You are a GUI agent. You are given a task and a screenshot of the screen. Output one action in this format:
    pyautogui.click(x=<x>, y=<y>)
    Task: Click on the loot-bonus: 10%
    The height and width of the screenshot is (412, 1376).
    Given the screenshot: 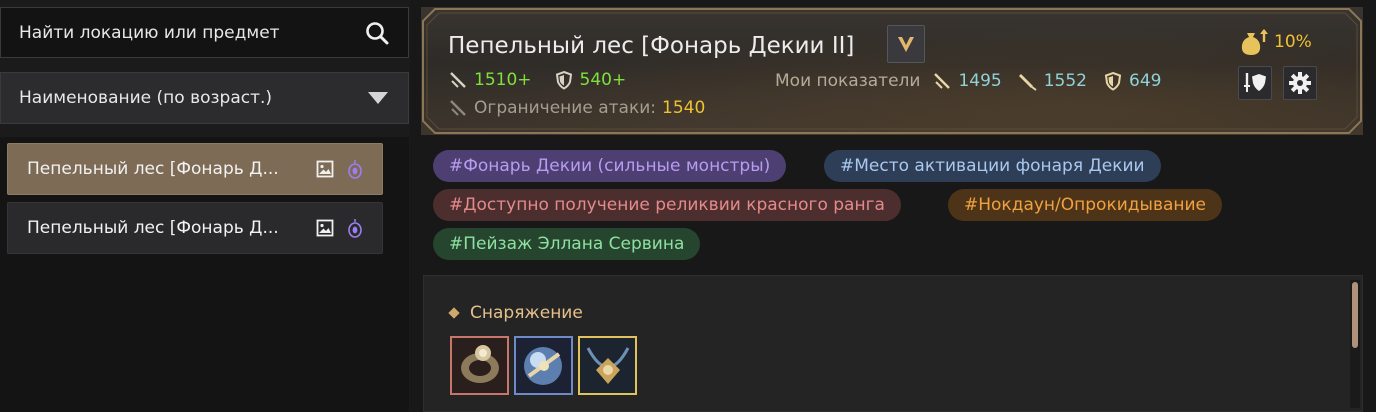 What is the action you would take?
    pyautogui.click(x=1275, y=42)
    